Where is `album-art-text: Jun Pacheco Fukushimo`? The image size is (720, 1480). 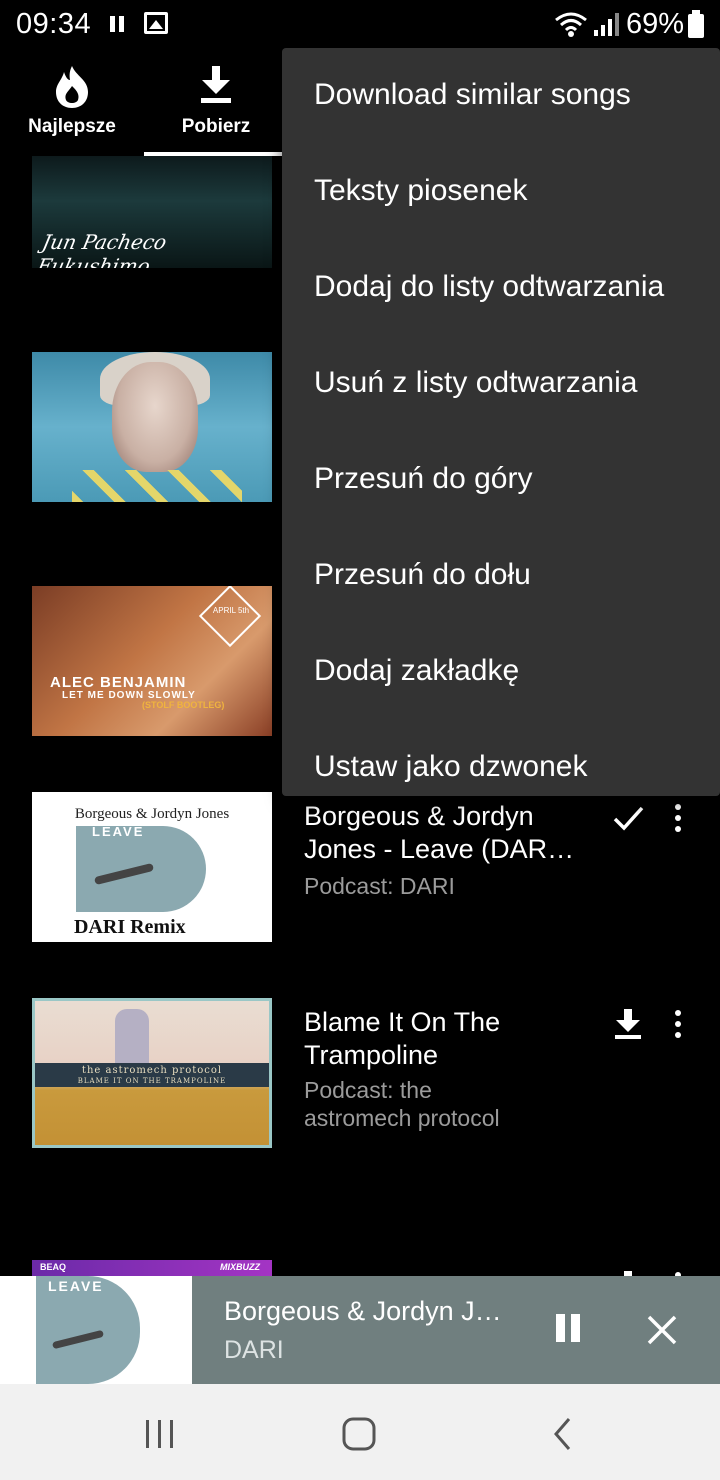 album-art-text: Jun Pacheco Fukushimo is located at coordinates (101, 249).